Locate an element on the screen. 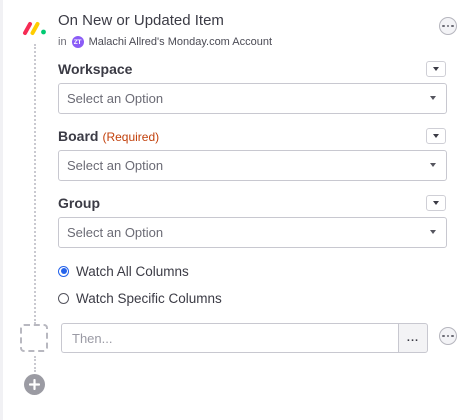 The image size is (474, 420). group-options-toggle is located at coordinates (436, 203).